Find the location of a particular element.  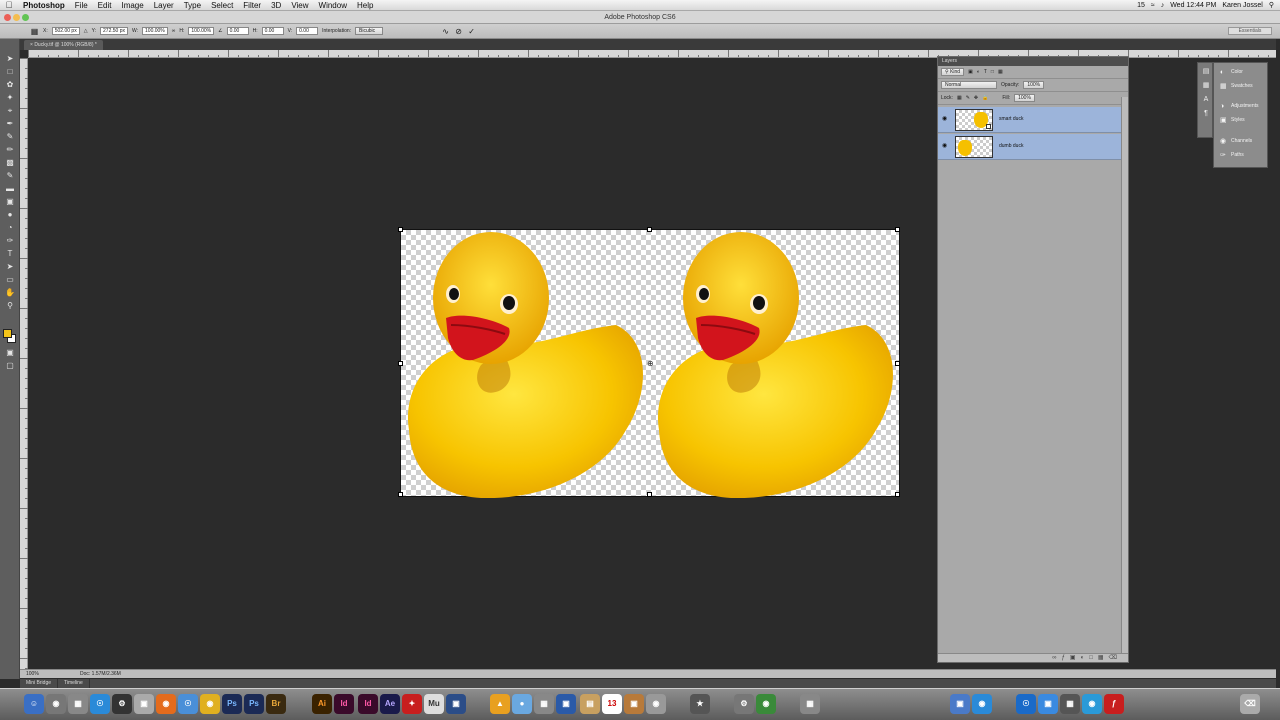

document-canvas: ⊕ is located at coordinates (649, 362).